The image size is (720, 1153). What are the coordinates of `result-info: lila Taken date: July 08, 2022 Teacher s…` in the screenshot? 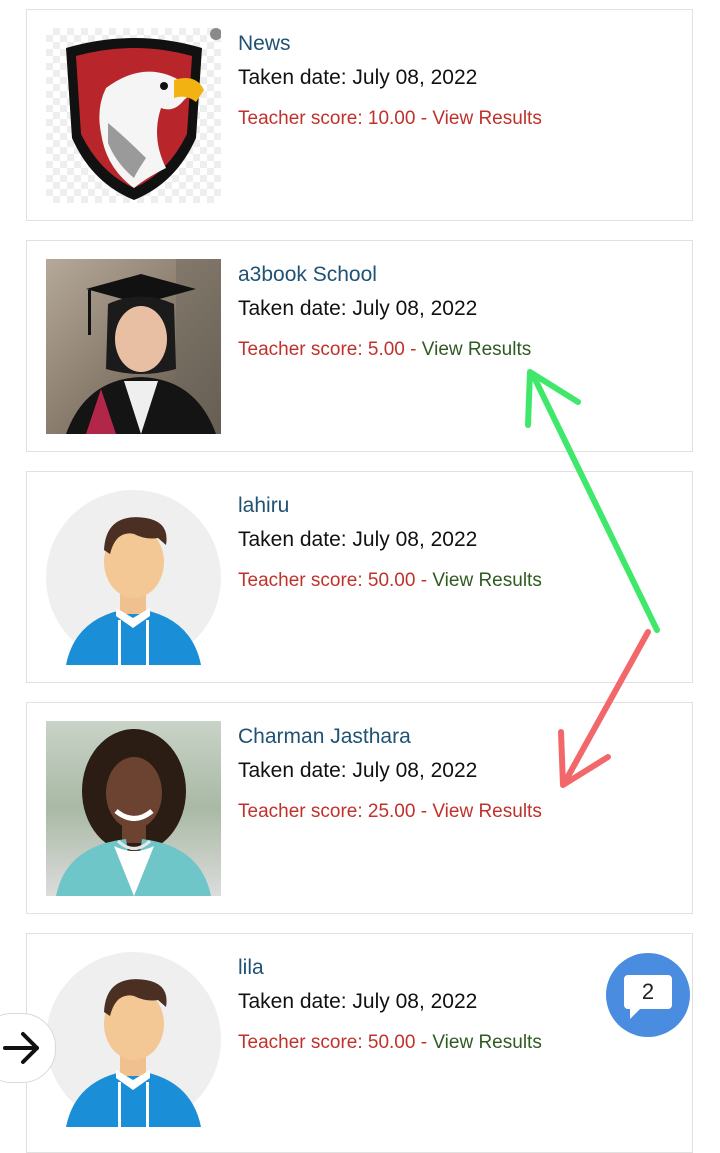 It's located at (390, 1005).